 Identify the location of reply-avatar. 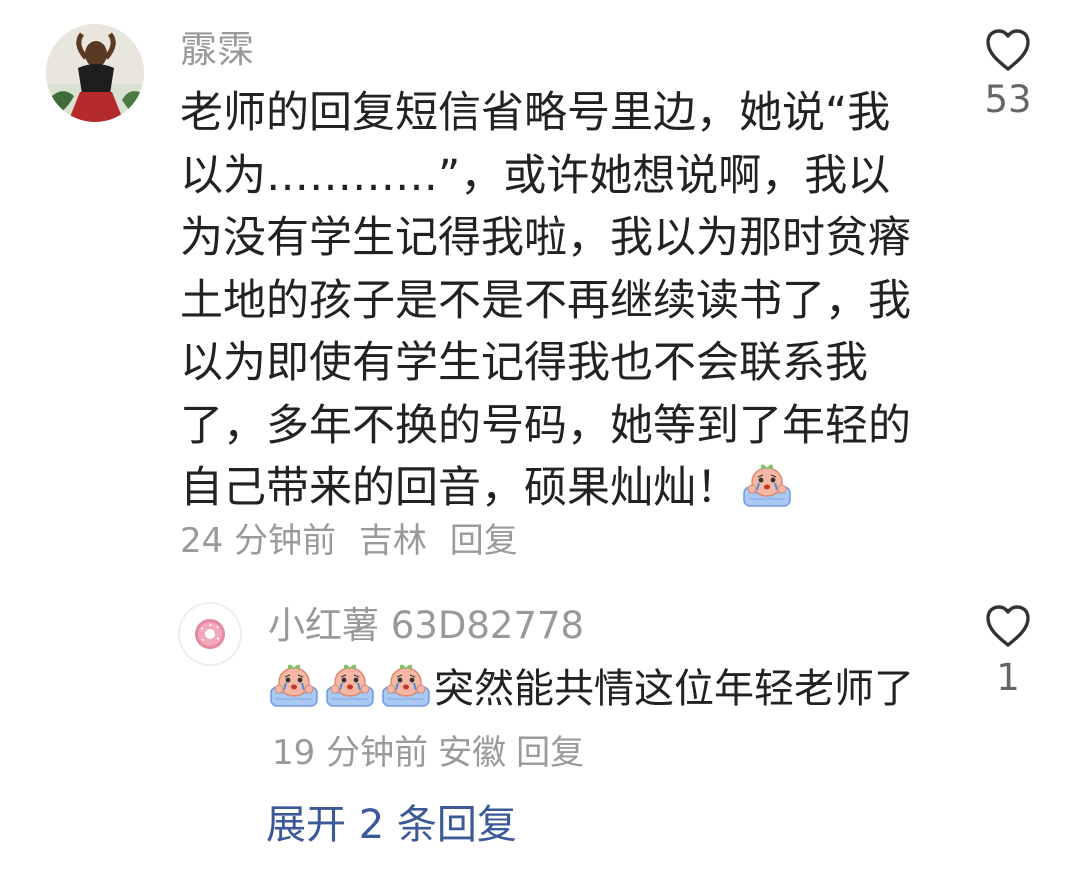
(210, 634).